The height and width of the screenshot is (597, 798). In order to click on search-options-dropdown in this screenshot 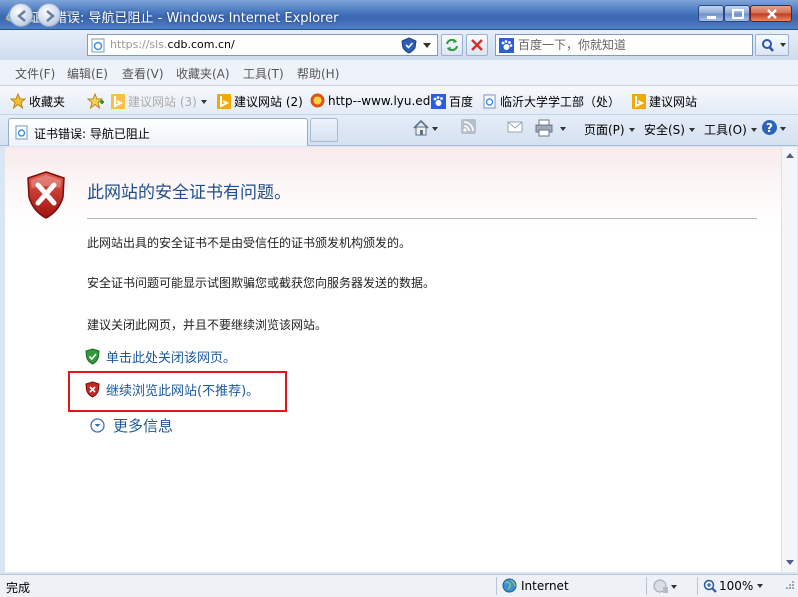, I will do `click(783, 45)`.